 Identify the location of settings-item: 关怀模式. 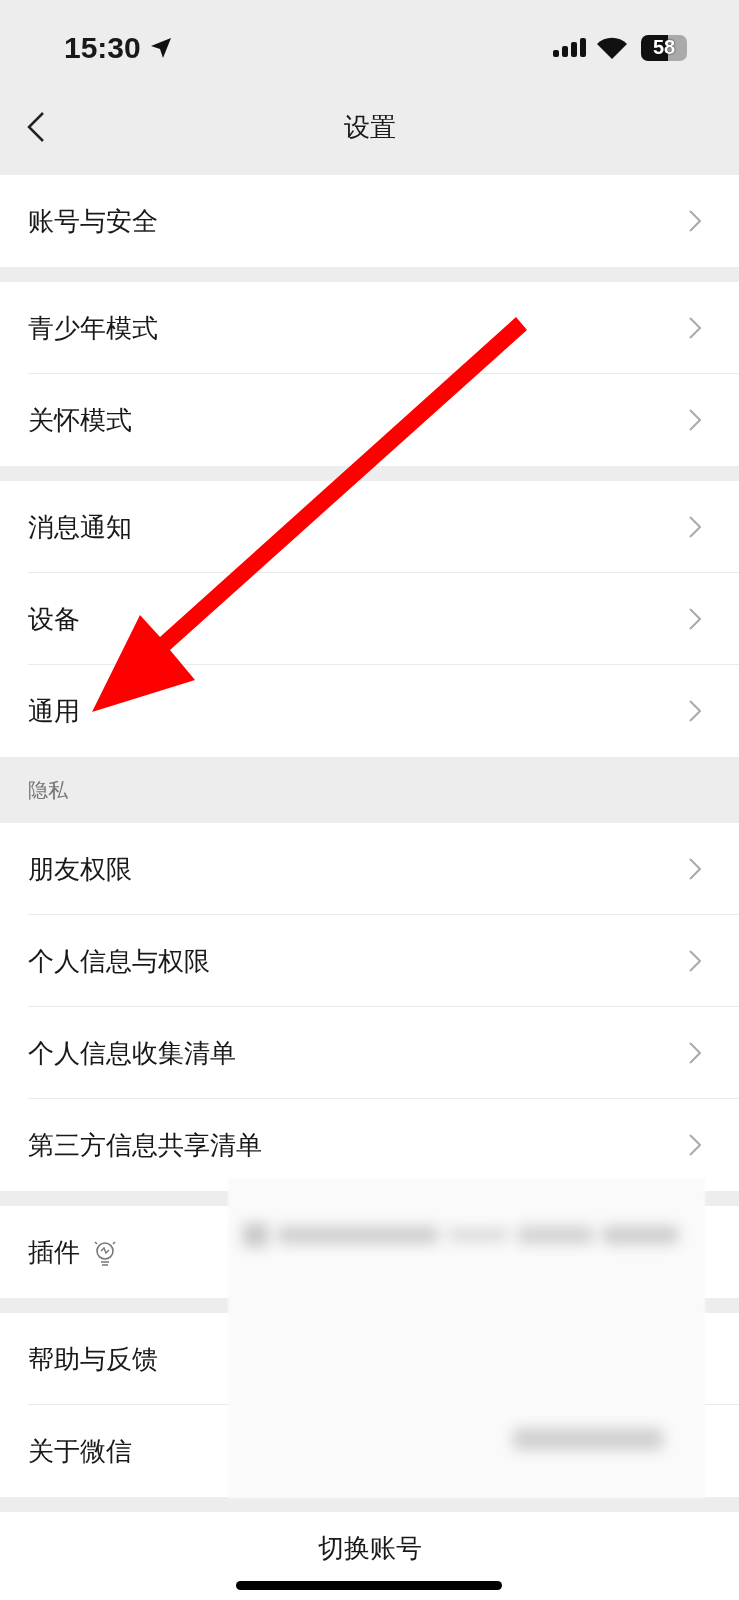
(369, 420).